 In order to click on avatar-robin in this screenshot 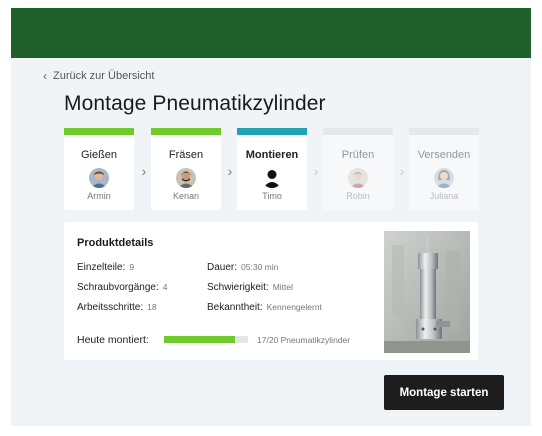, I will do `click(358, 178)`.